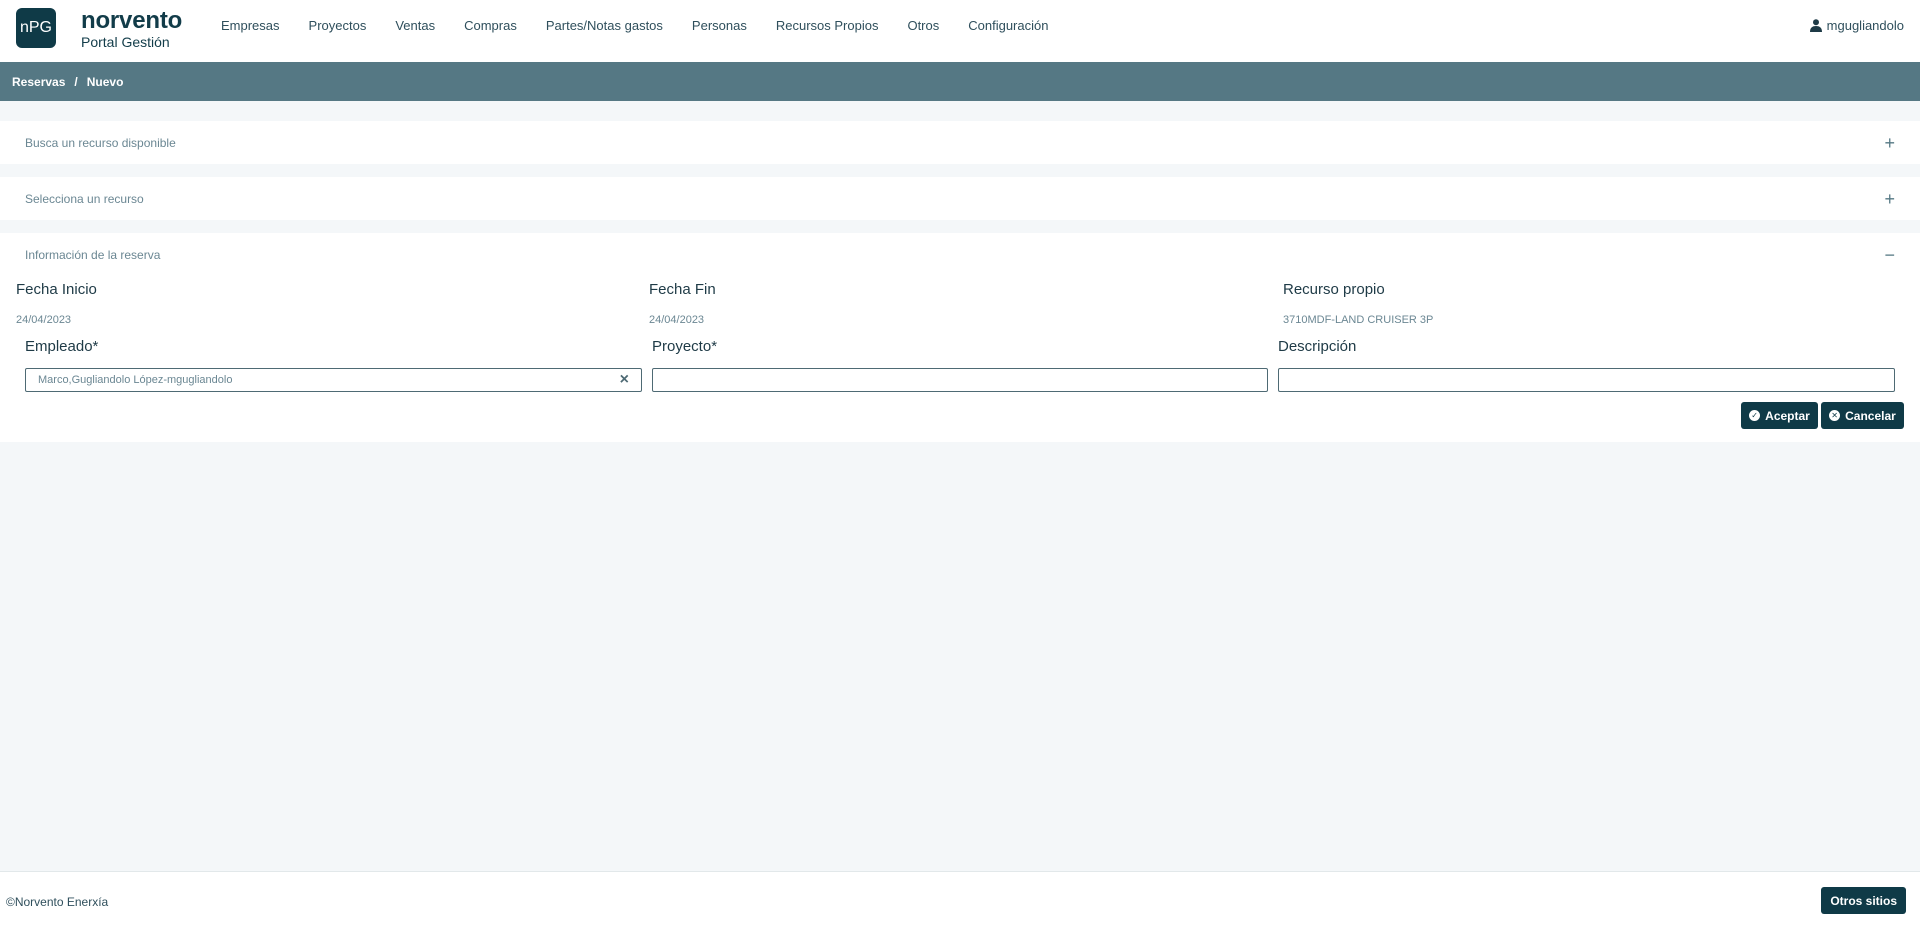  What do you see at coordinates (1586, 380) in the screenshot?
I see `descripcion-input` at bounding box center [1586, 380].